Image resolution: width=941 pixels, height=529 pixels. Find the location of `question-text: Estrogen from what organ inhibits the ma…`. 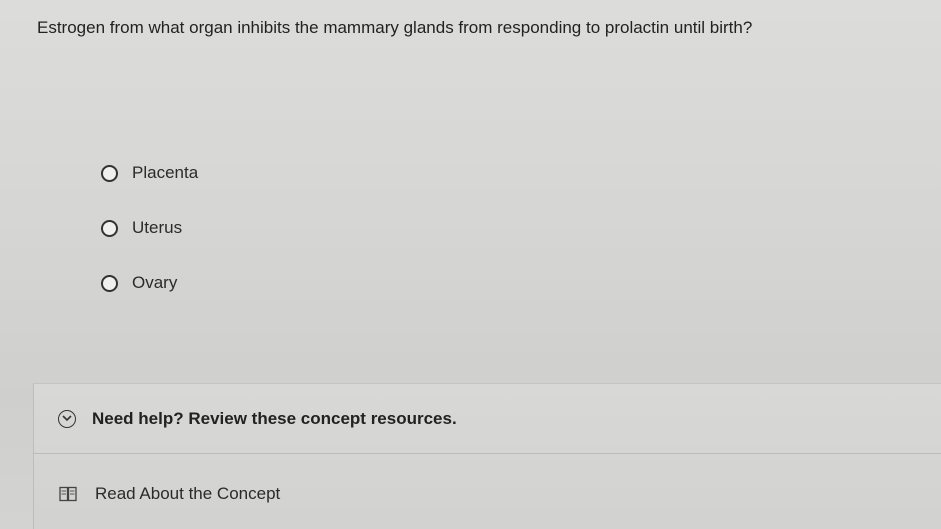

question-text: Estrogen from what organ inhibits the ma… is located at coordinates (395, 27).